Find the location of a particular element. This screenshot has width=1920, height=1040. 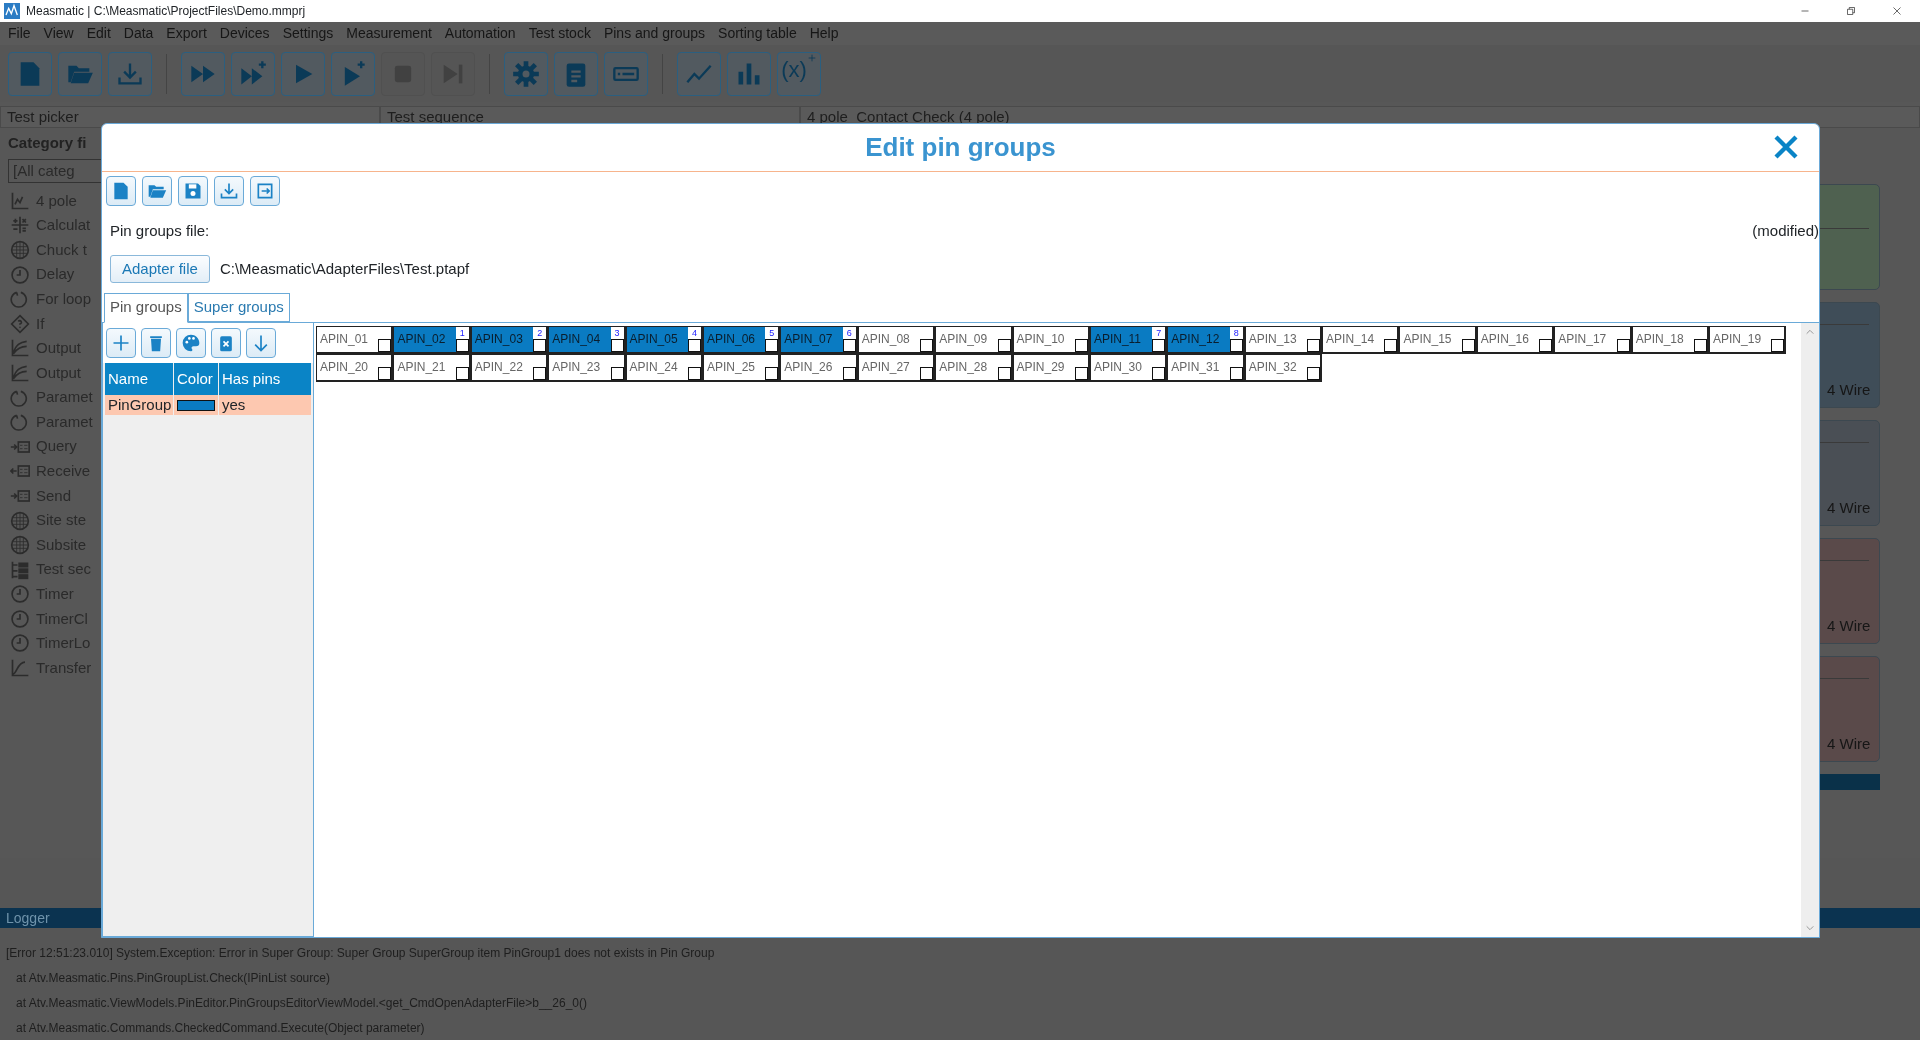

pin-cell: APIN_17 is located at coordinates (1593, 339).